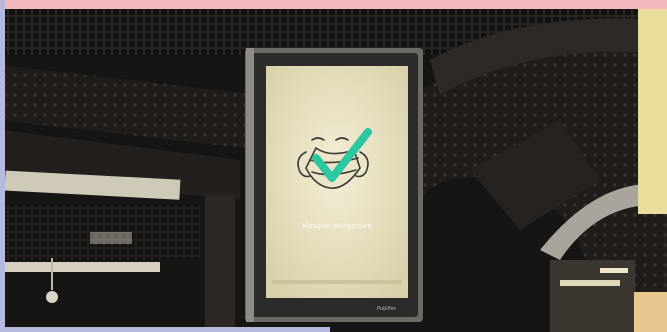 The image size is (667, 332). Describe the element at coordinates (100, 232) in the screenshot. I see `lower-ceiling-grid` at that location.